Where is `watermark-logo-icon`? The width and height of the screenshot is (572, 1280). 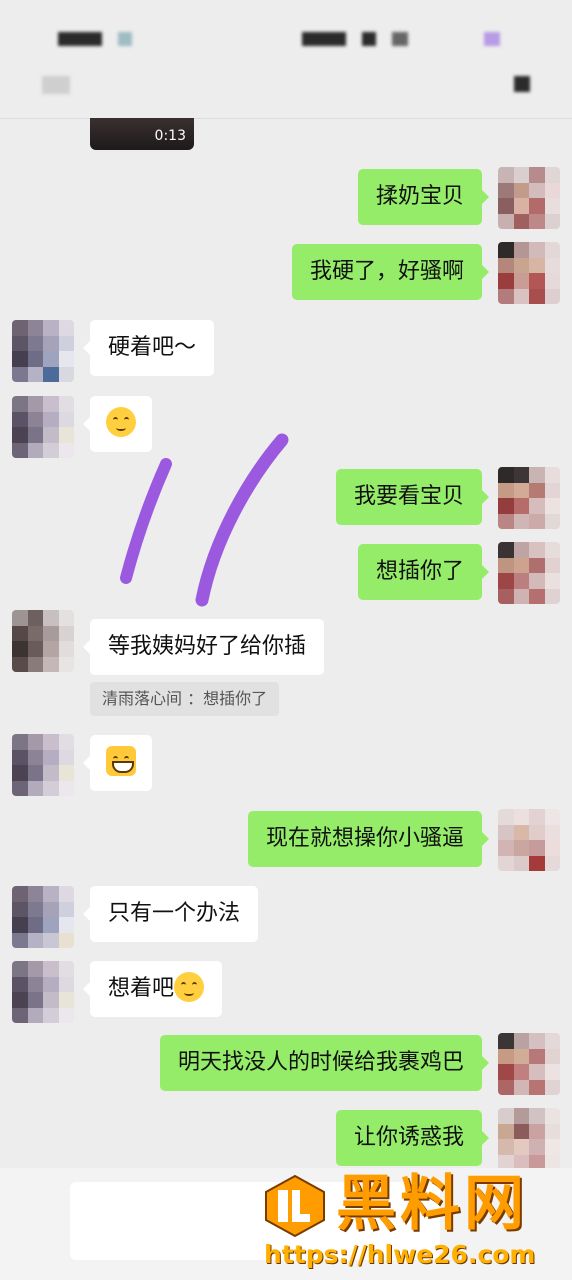 watermark-logo-icon is located at coordinates (295, 1206).